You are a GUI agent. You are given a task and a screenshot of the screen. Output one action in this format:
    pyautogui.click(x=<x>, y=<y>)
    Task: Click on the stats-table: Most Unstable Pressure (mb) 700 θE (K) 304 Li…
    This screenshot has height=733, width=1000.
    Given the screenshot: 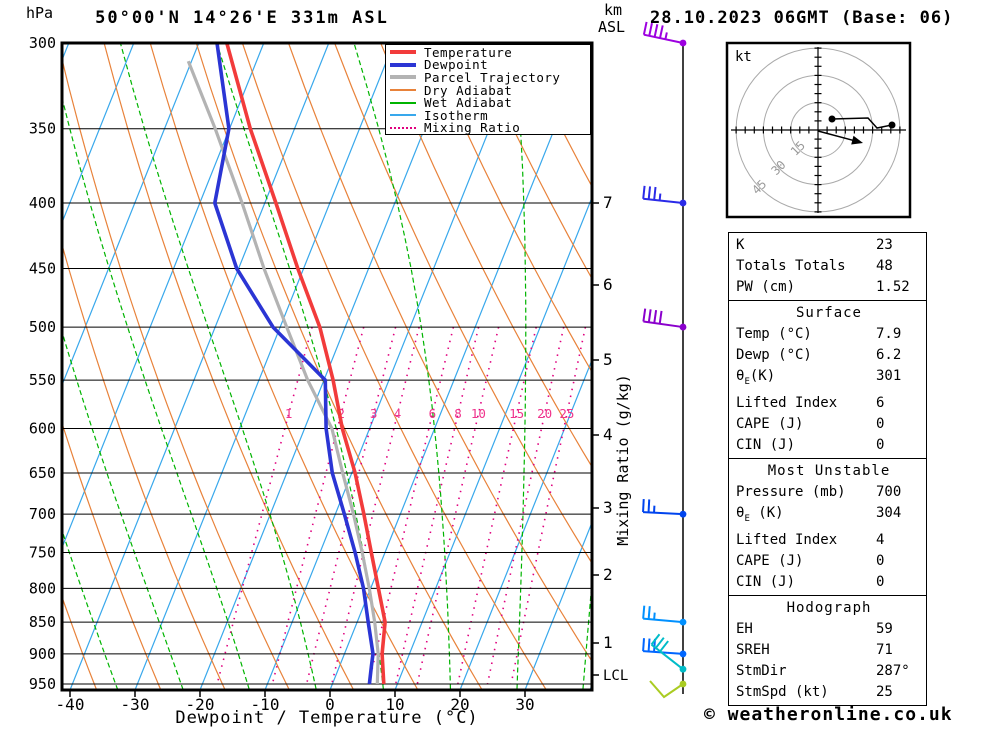 What is the action you would take?
    pyautogui.click(x=827, y=526)
    